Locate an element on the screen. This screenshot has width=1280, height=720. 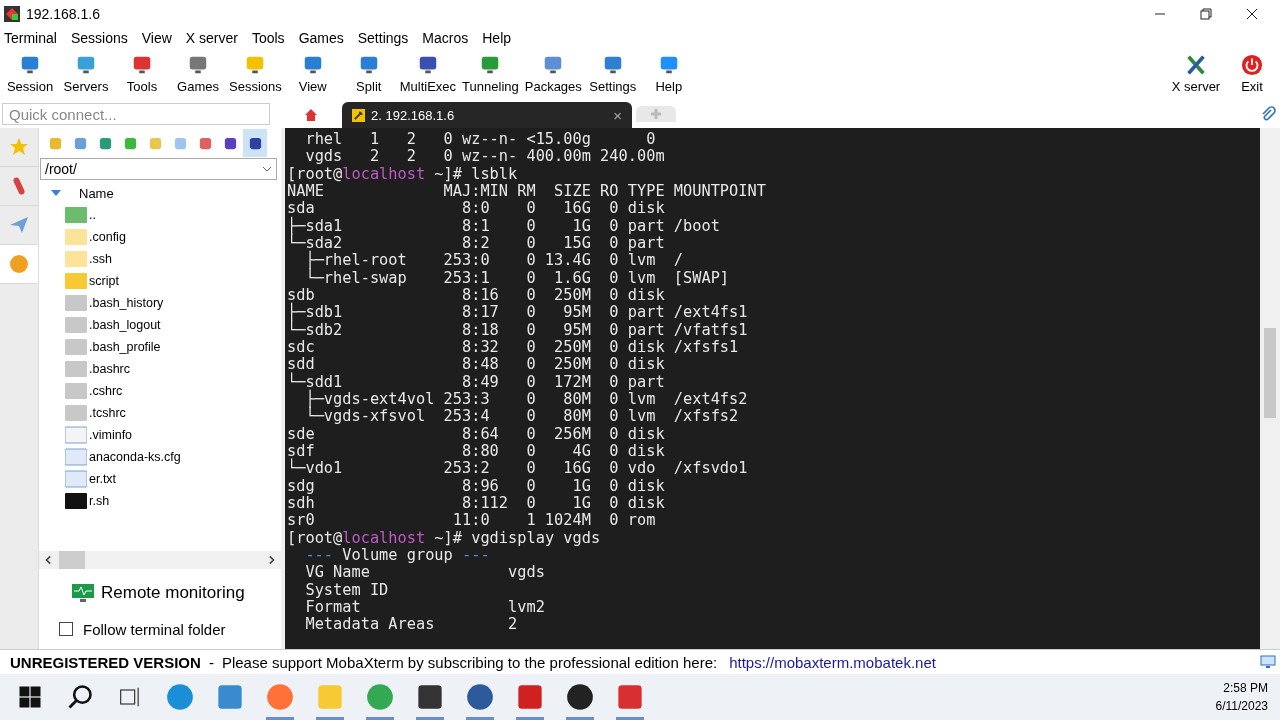
toolbar-button: Servers is located at coordinates (86, 74).